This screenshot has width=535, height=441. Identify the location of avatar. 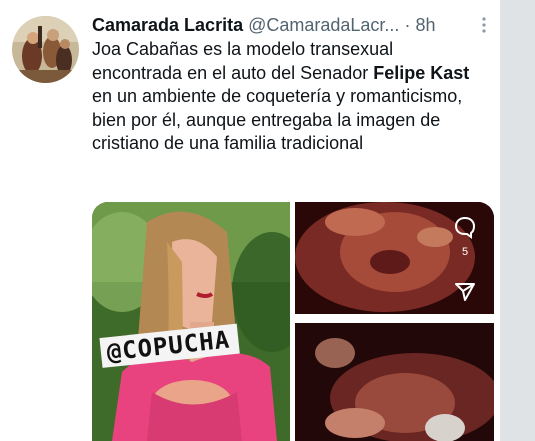
(45, 49).